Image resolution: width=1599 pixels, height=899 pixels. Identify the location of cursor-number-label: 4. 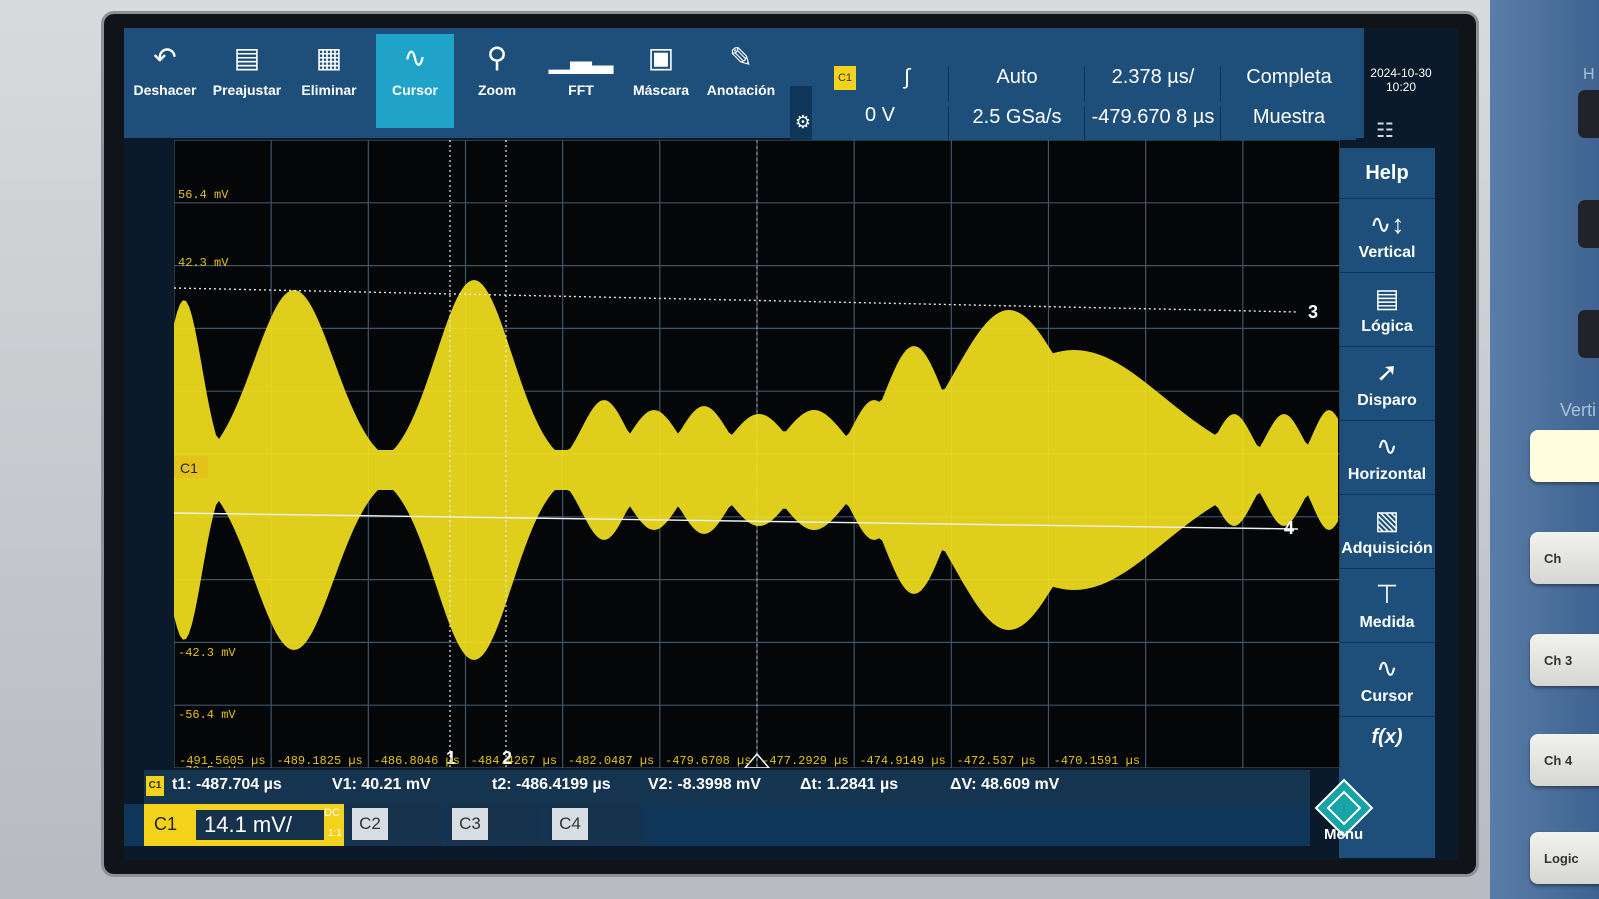
(1289, 528).